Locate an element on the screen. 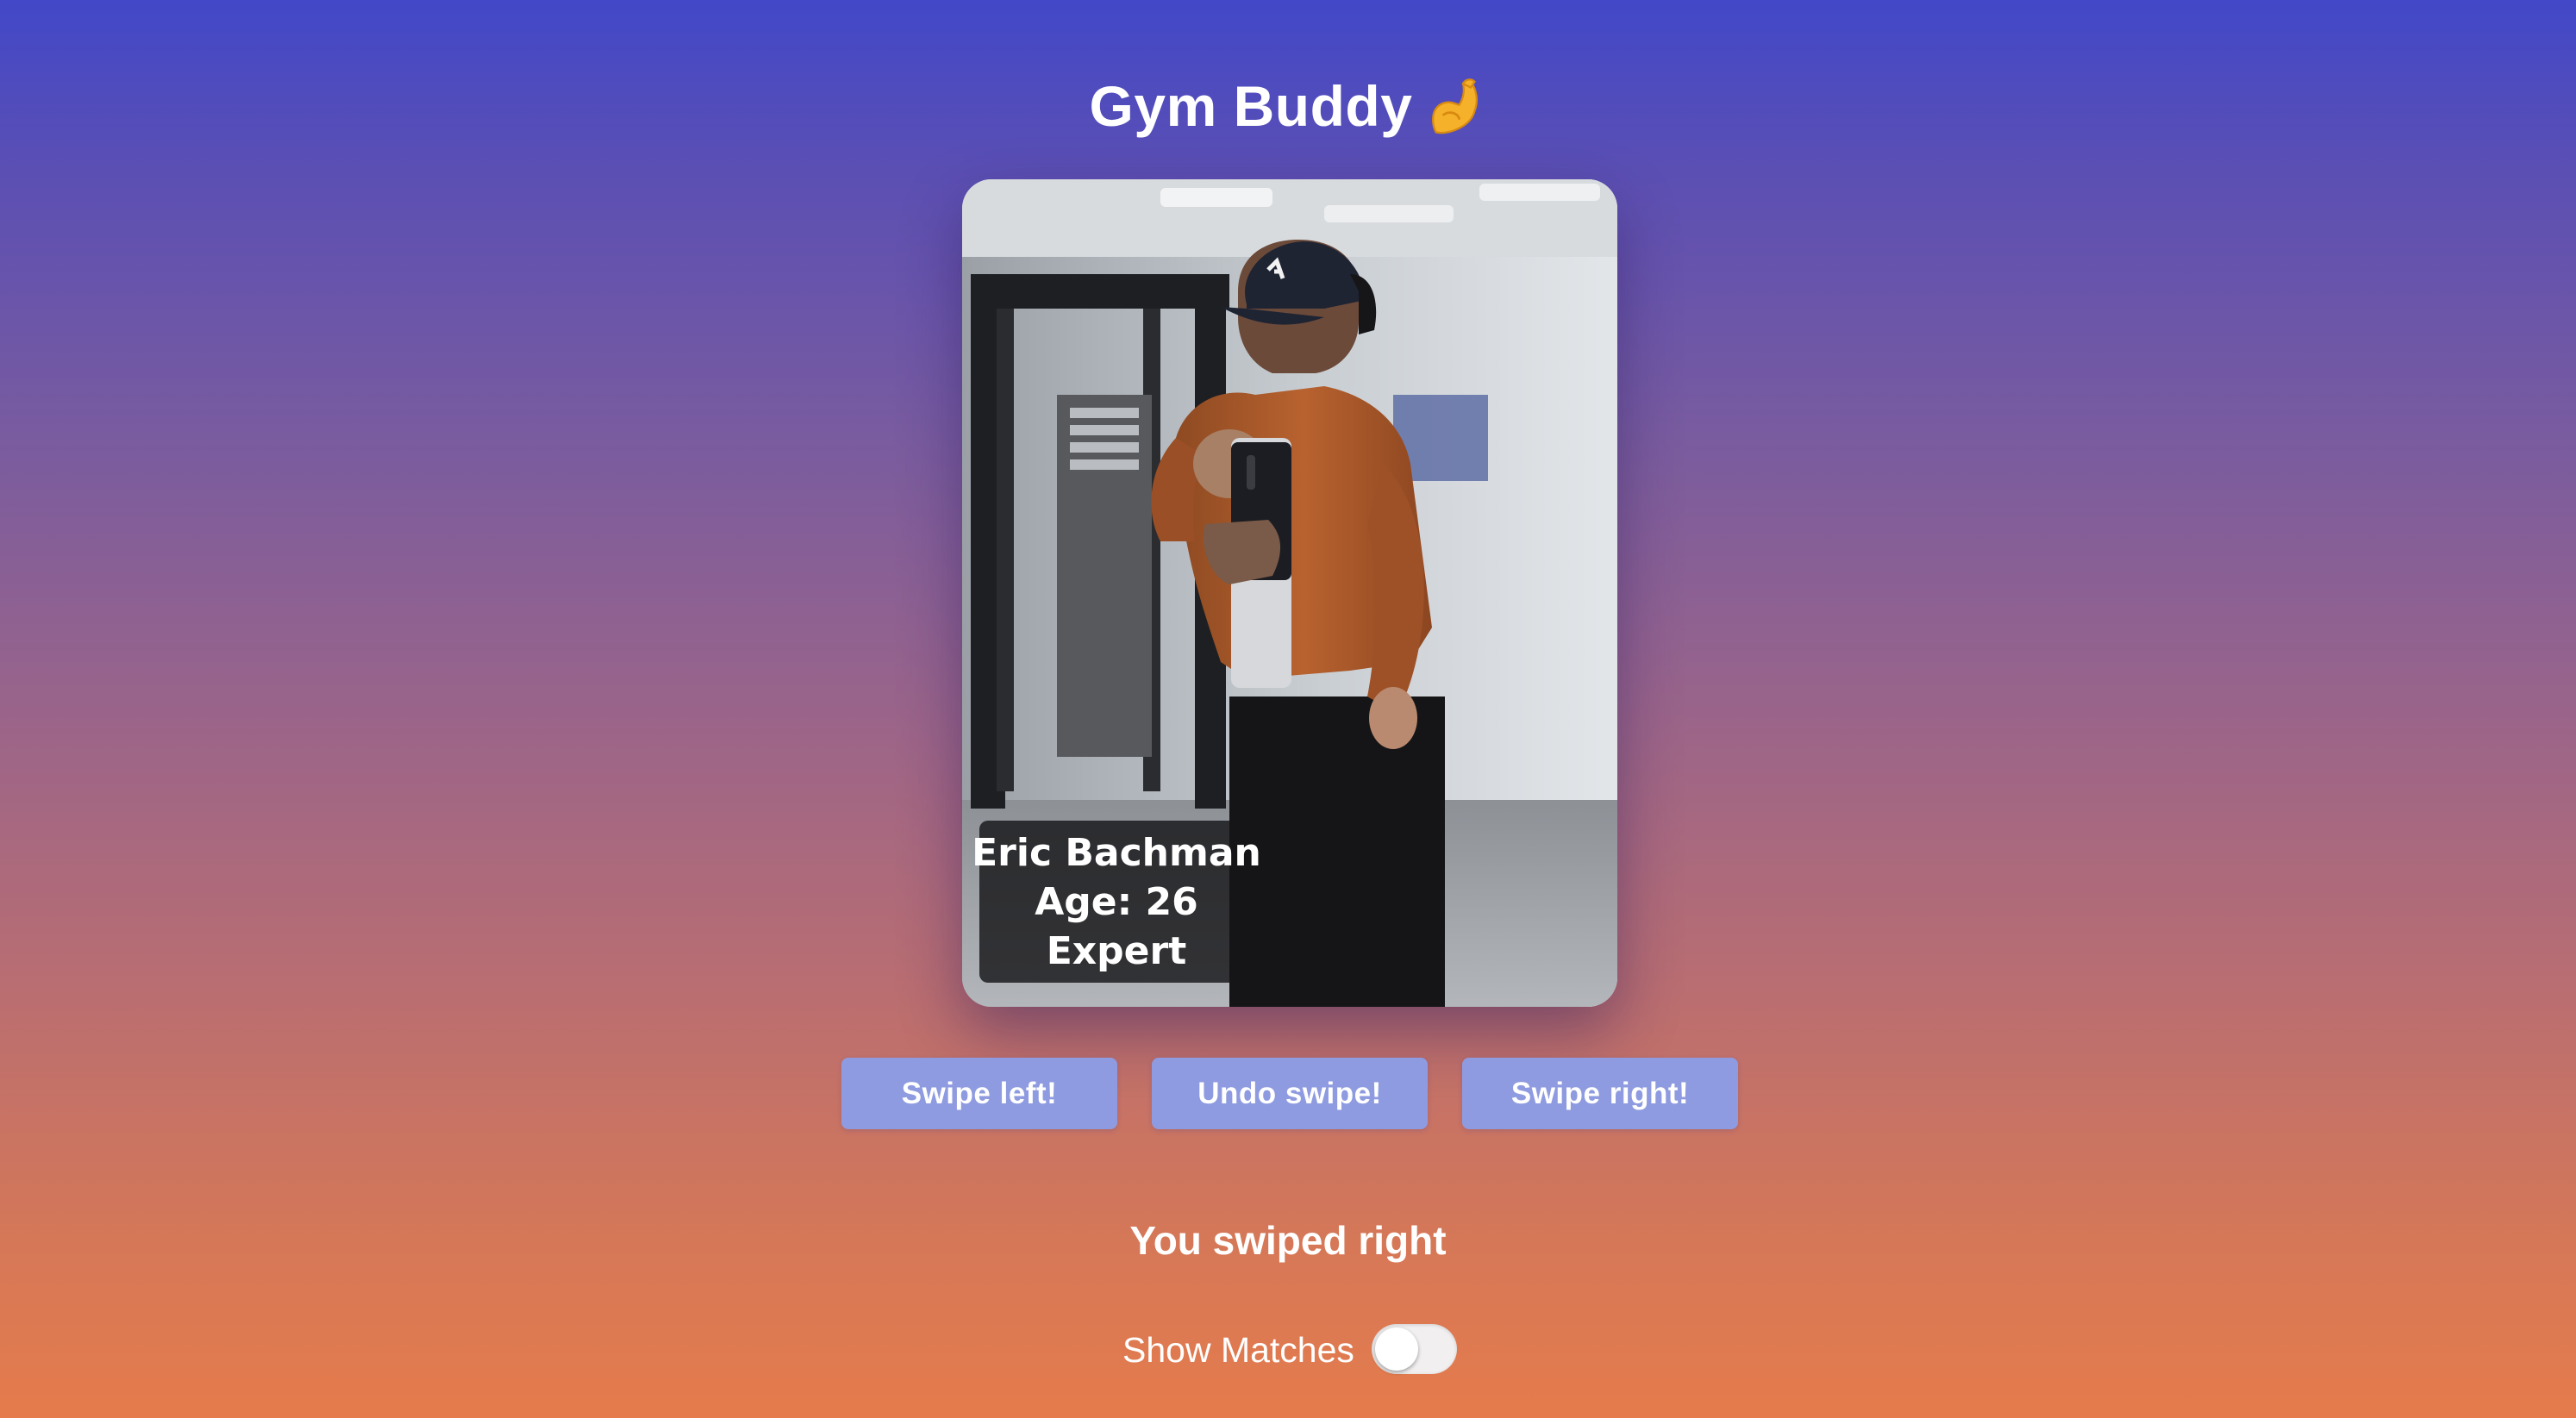 The image size is (2576, 1418). profile-info-overlay: Eric Bachman Age: 26 Expert is located at coordinates (1116, 902).